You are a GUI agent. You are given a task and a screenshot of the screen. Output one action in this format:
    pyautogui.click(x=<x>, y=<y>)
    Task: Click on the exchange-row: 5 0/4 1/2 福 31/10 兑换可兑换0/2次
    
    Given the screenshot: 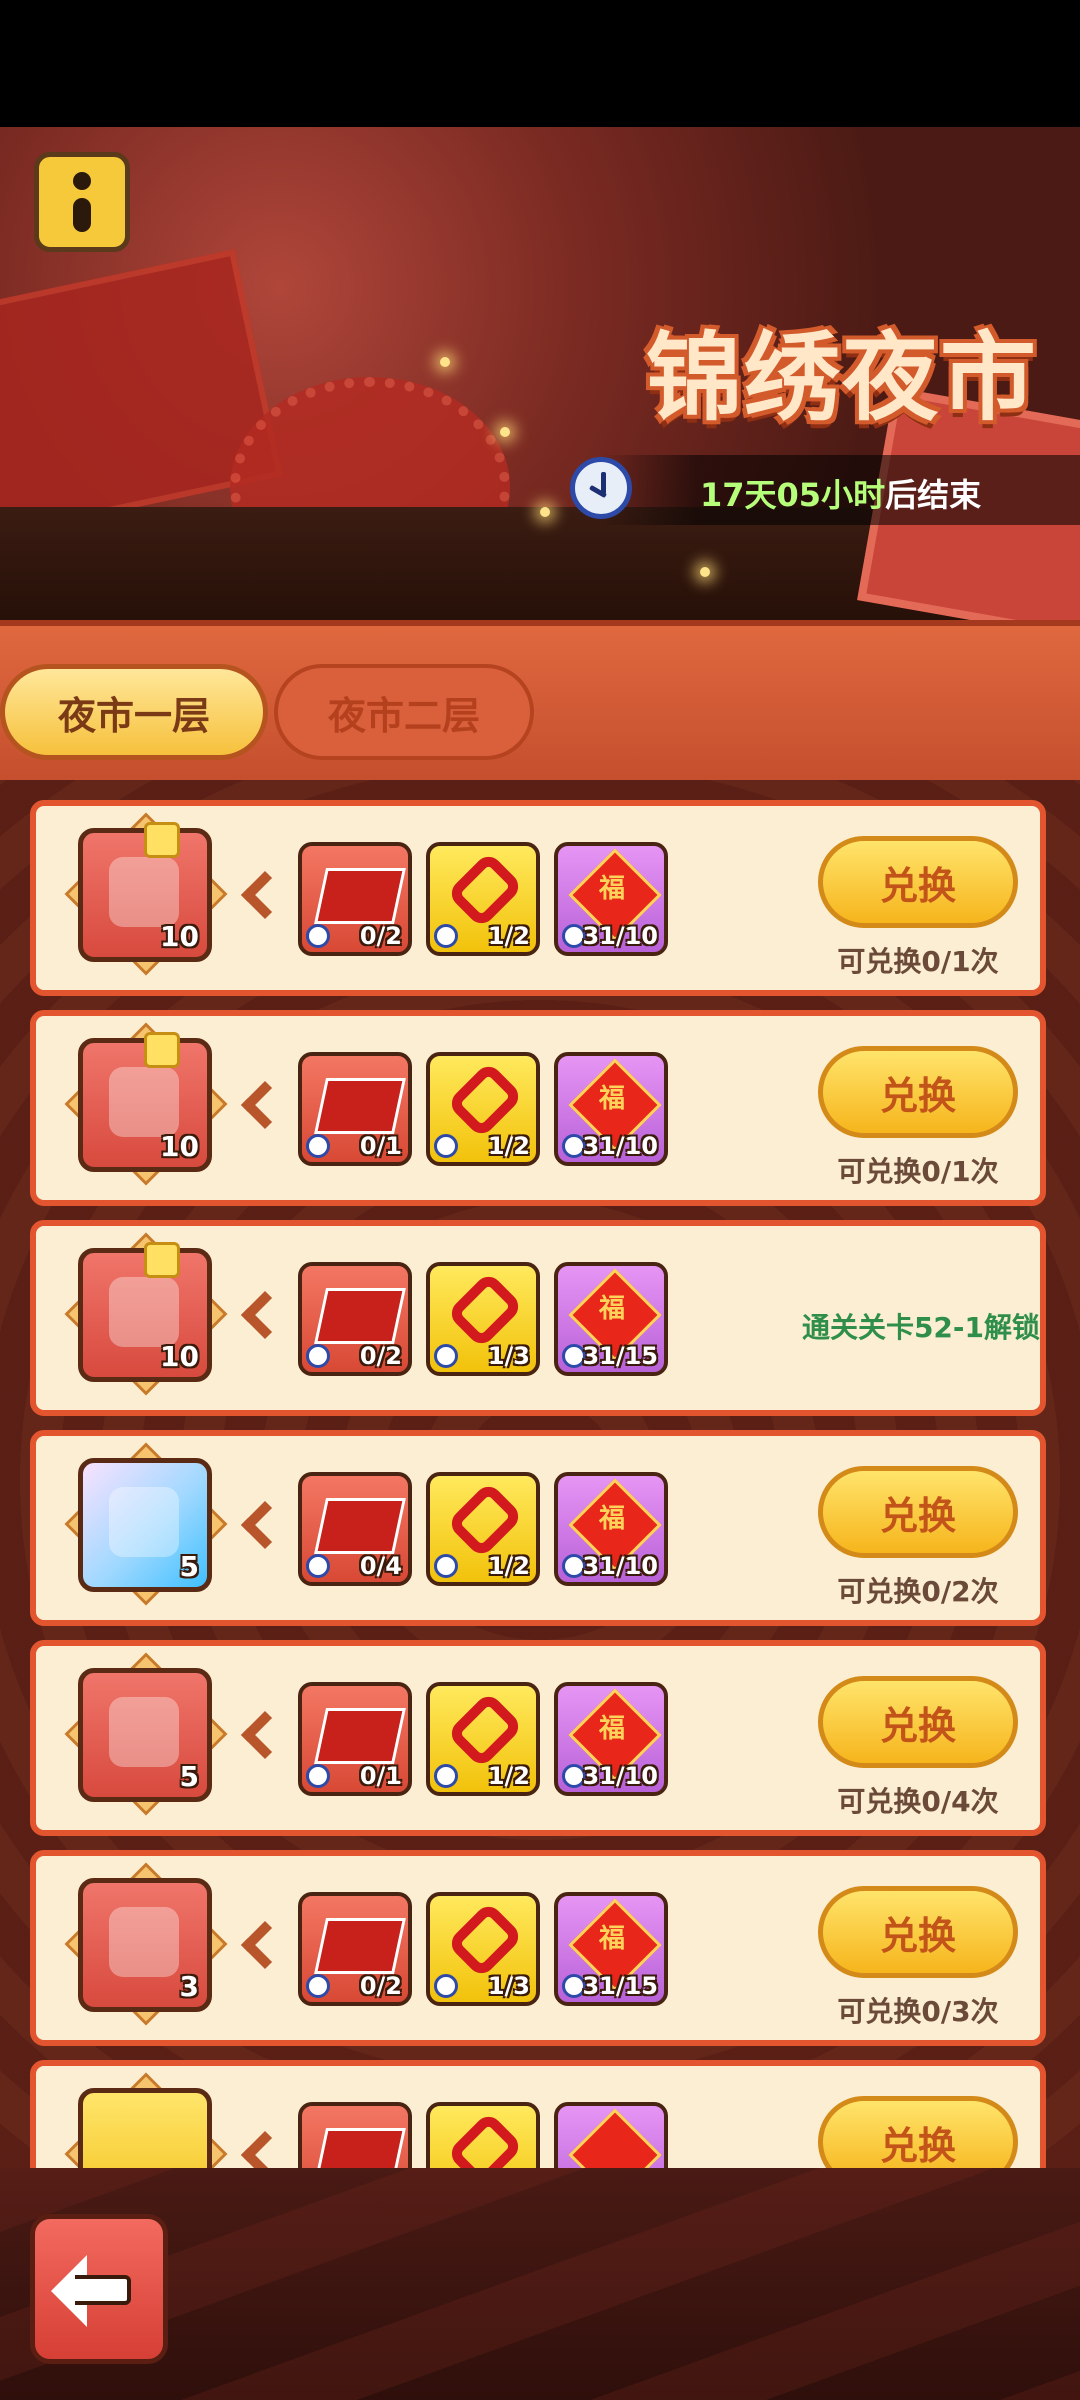 What is the action you would take?
    pyautogui.click(x=538, y=1528)
    